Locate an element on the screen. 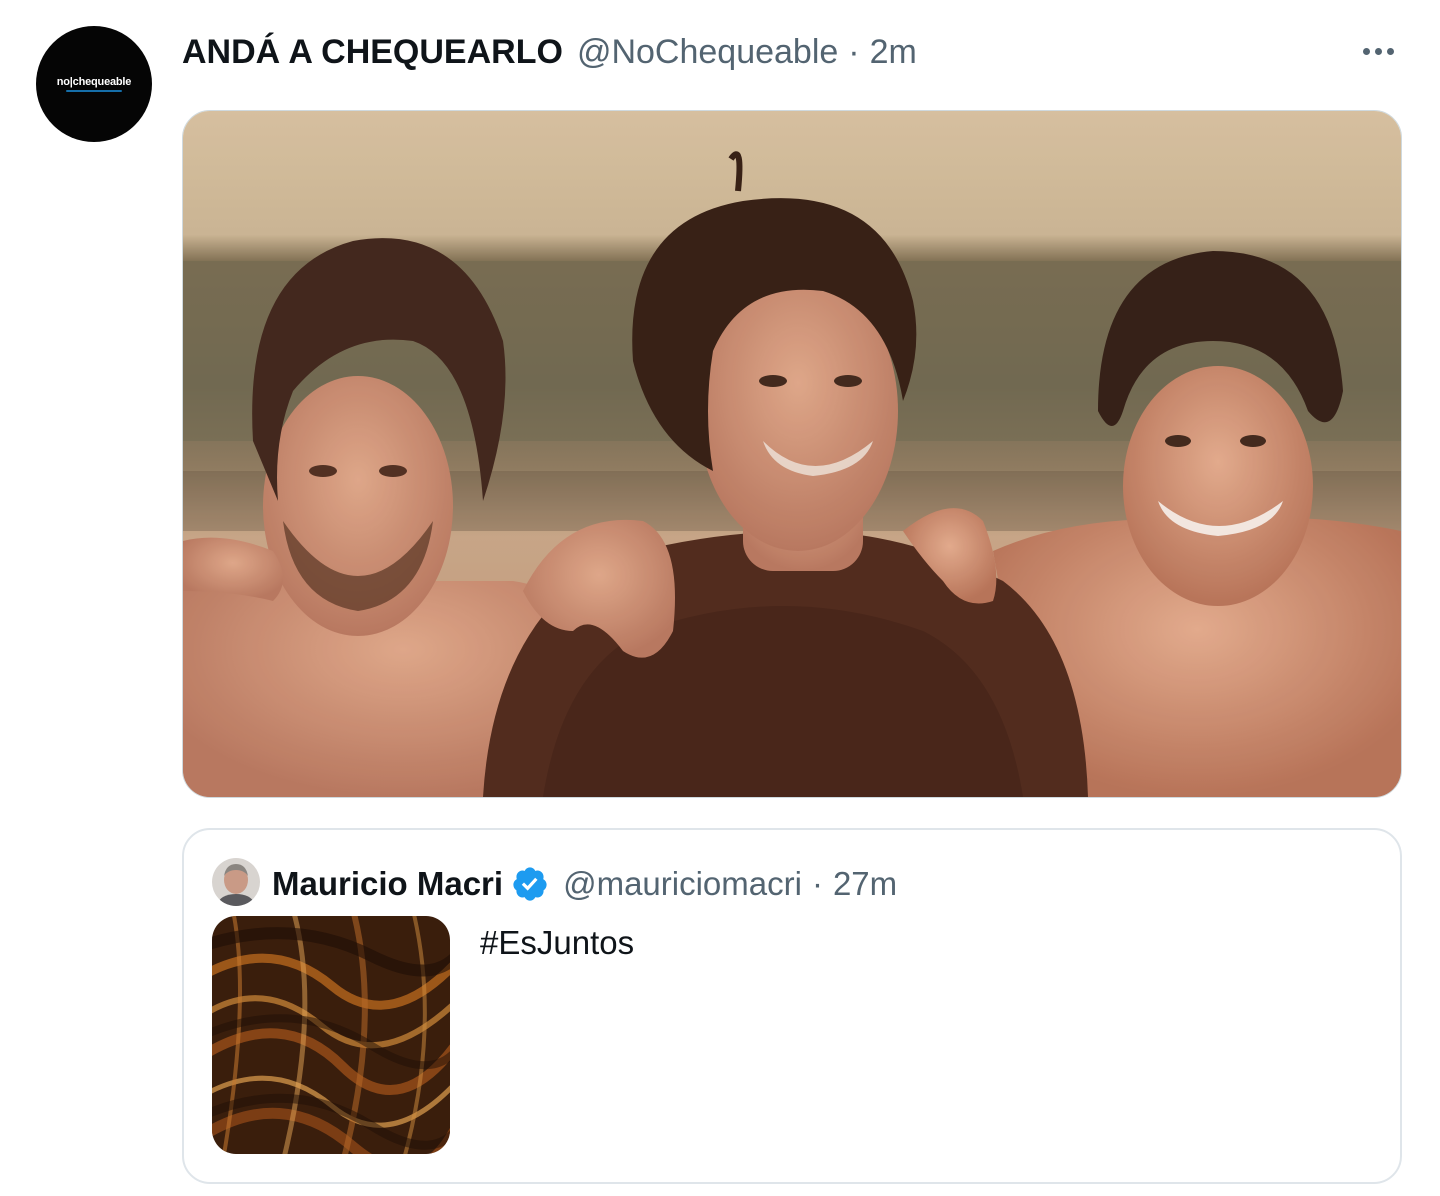 This screenshot has width=1440, height=1196. quoted-author-handle: @mauriciomacri is located at coordinates (682, 883).